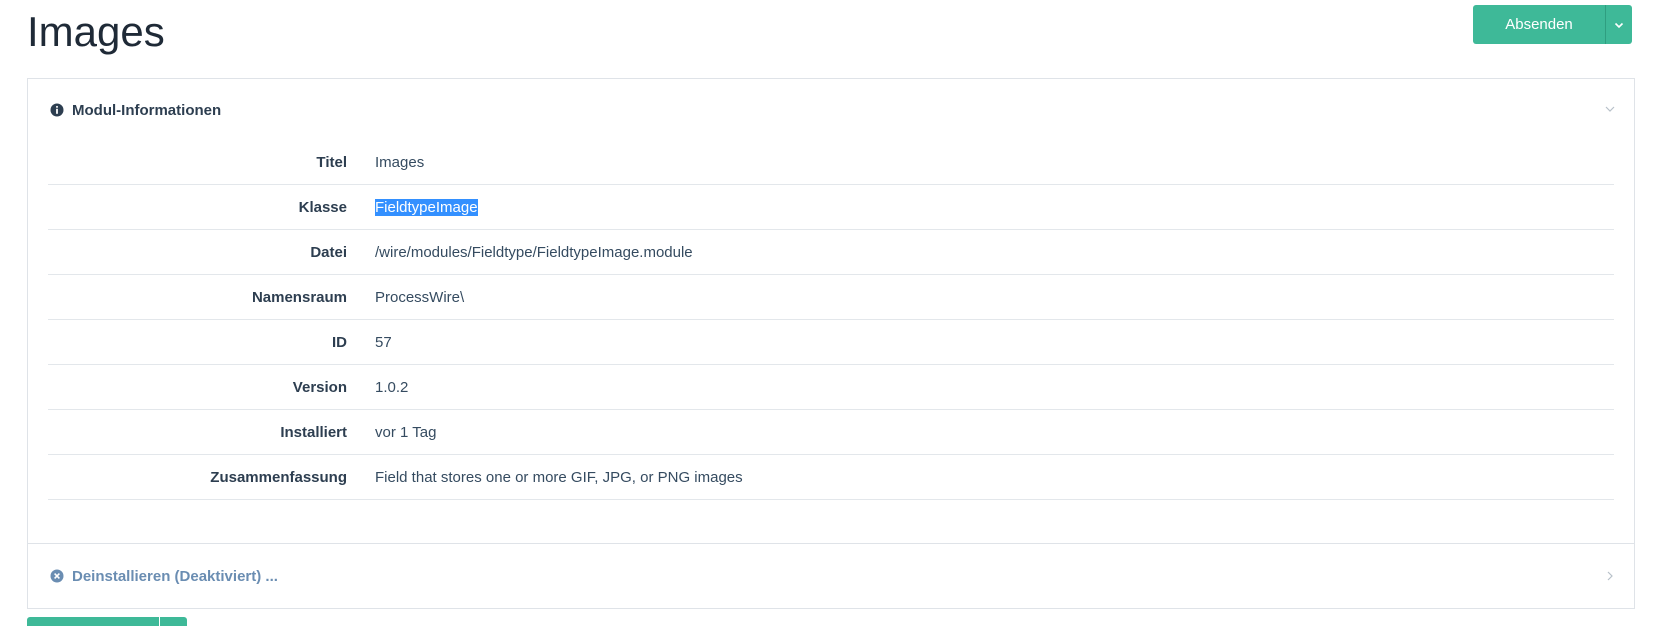 Image resolution: width=1665 pixels, height=626 pixels. What do you see at coordinates (57, 576) in the screenshot?
I see `times-circle-icon` at bounding box center [57, 576].